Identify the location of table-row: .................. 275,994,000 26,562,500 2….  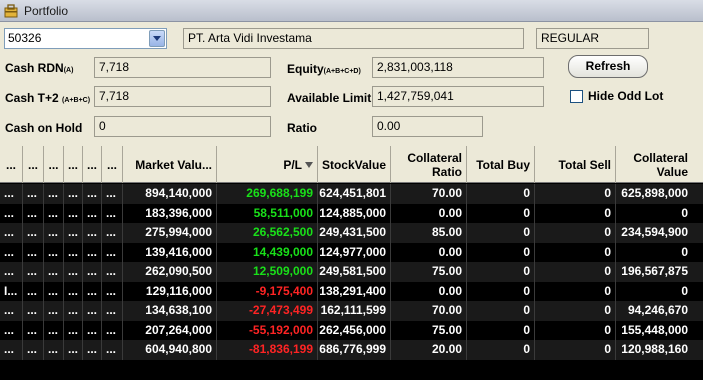
(351, 233).